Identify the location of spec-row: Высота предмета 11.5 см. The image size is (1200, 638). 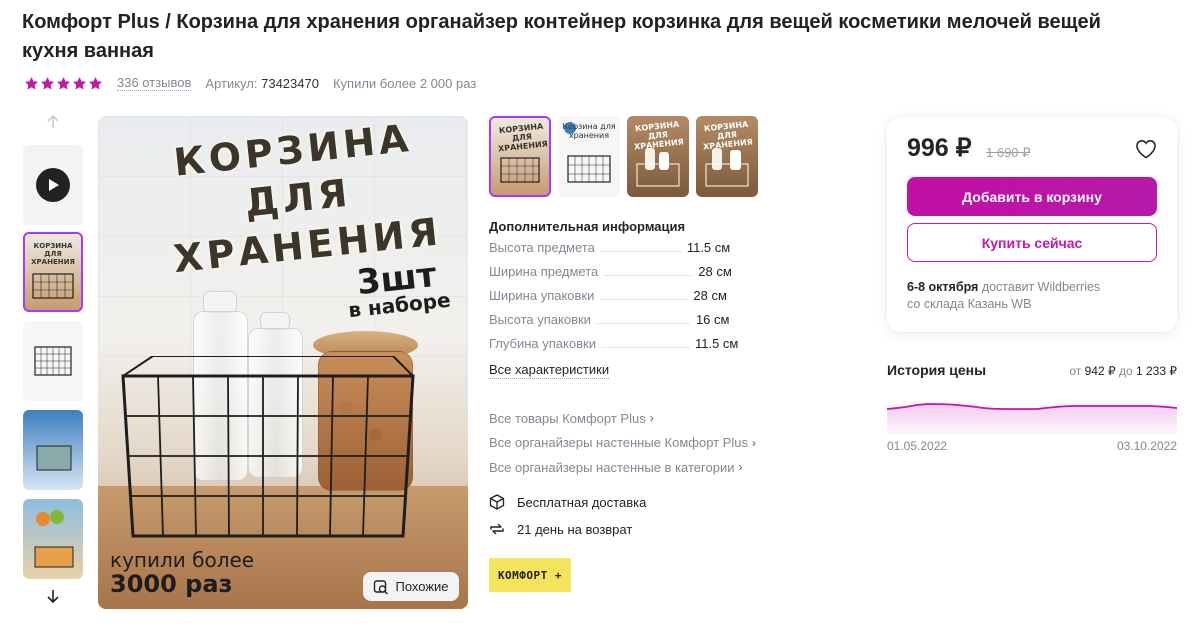
(639, 252).